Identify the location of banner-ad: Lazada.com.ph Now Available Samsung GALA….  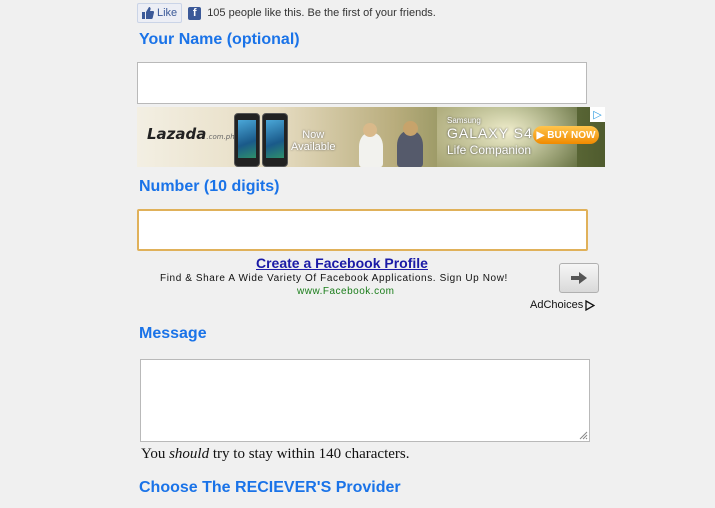
(371, 137).